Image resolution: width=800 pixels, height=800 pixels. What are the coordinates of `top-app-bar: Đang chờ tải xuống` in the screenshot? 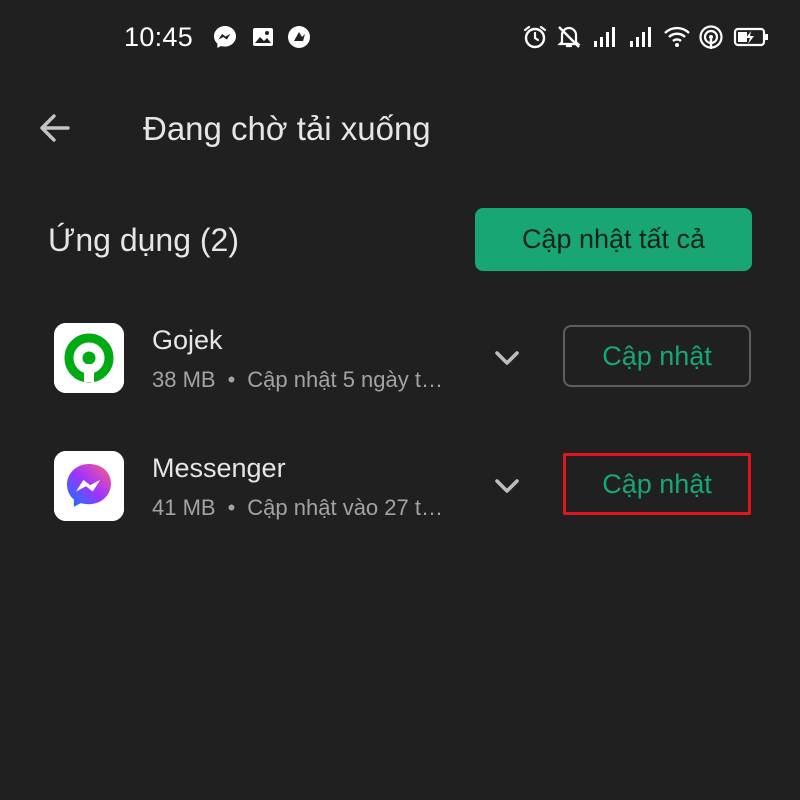 It's located at (400, 128).